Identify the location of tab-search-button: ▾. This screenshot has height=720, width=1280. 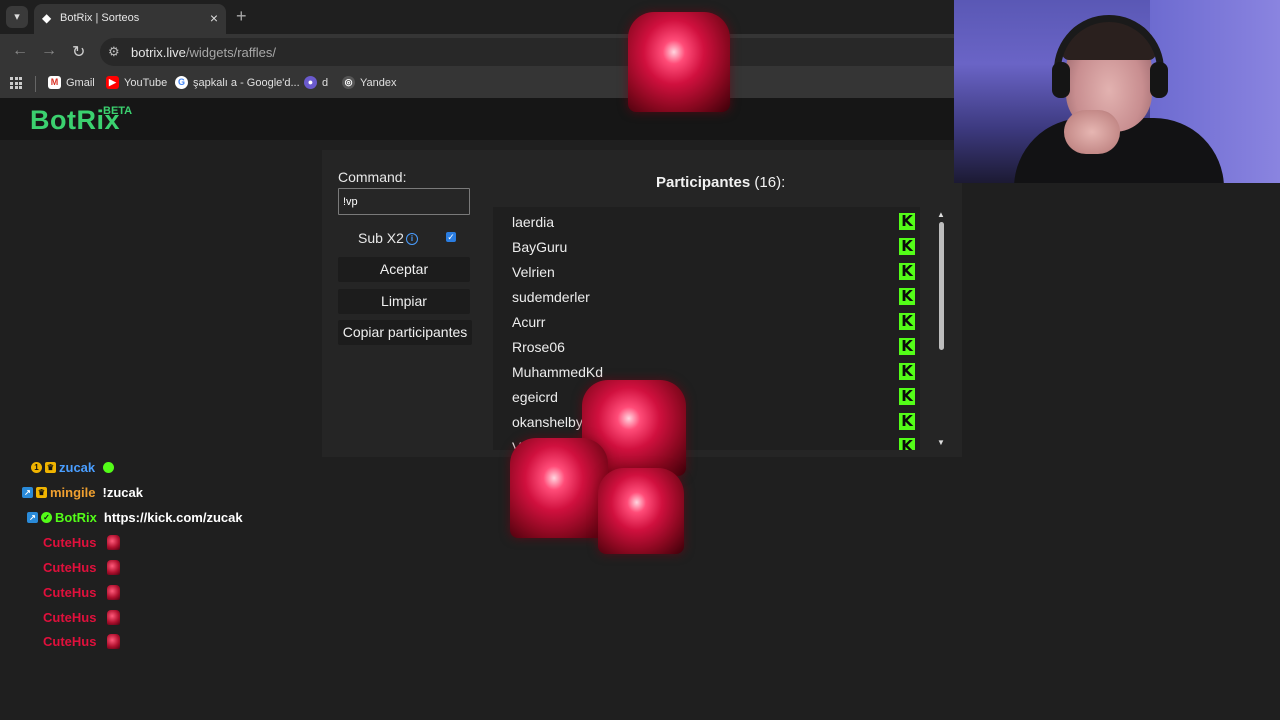
(17, 17).